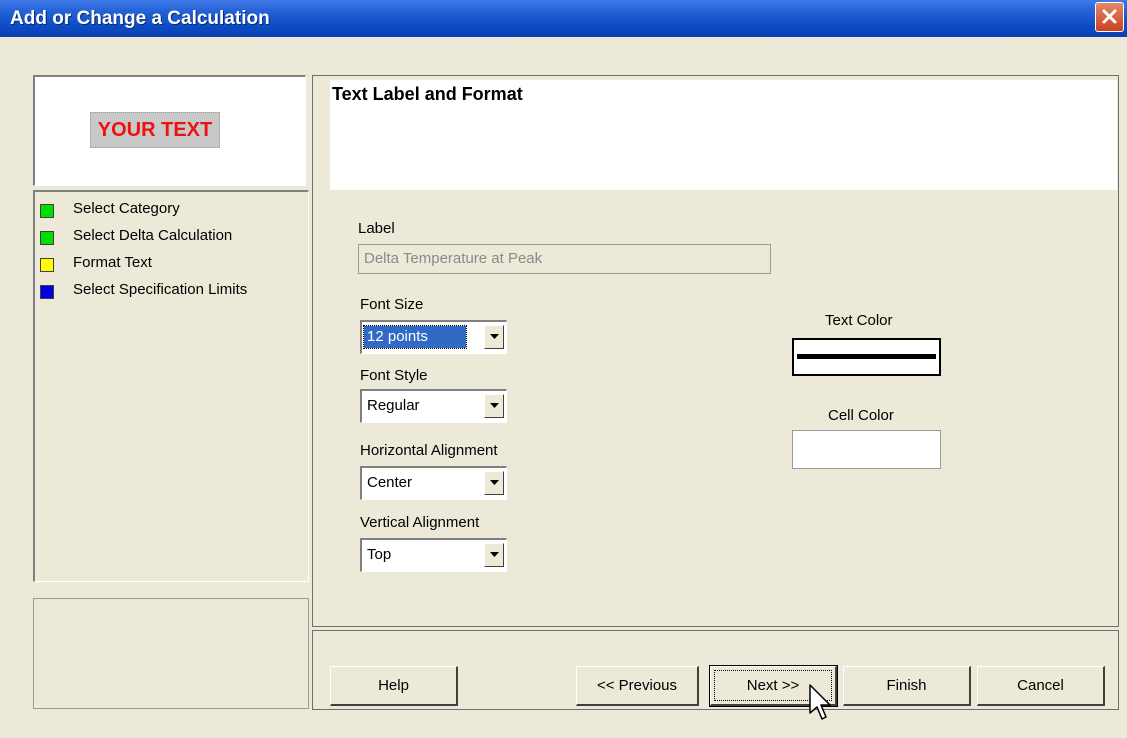  What do you see at coordinates (907, 686) in the screenshot?
I see `finish-button: Finish` at bounding box center [907, 686].